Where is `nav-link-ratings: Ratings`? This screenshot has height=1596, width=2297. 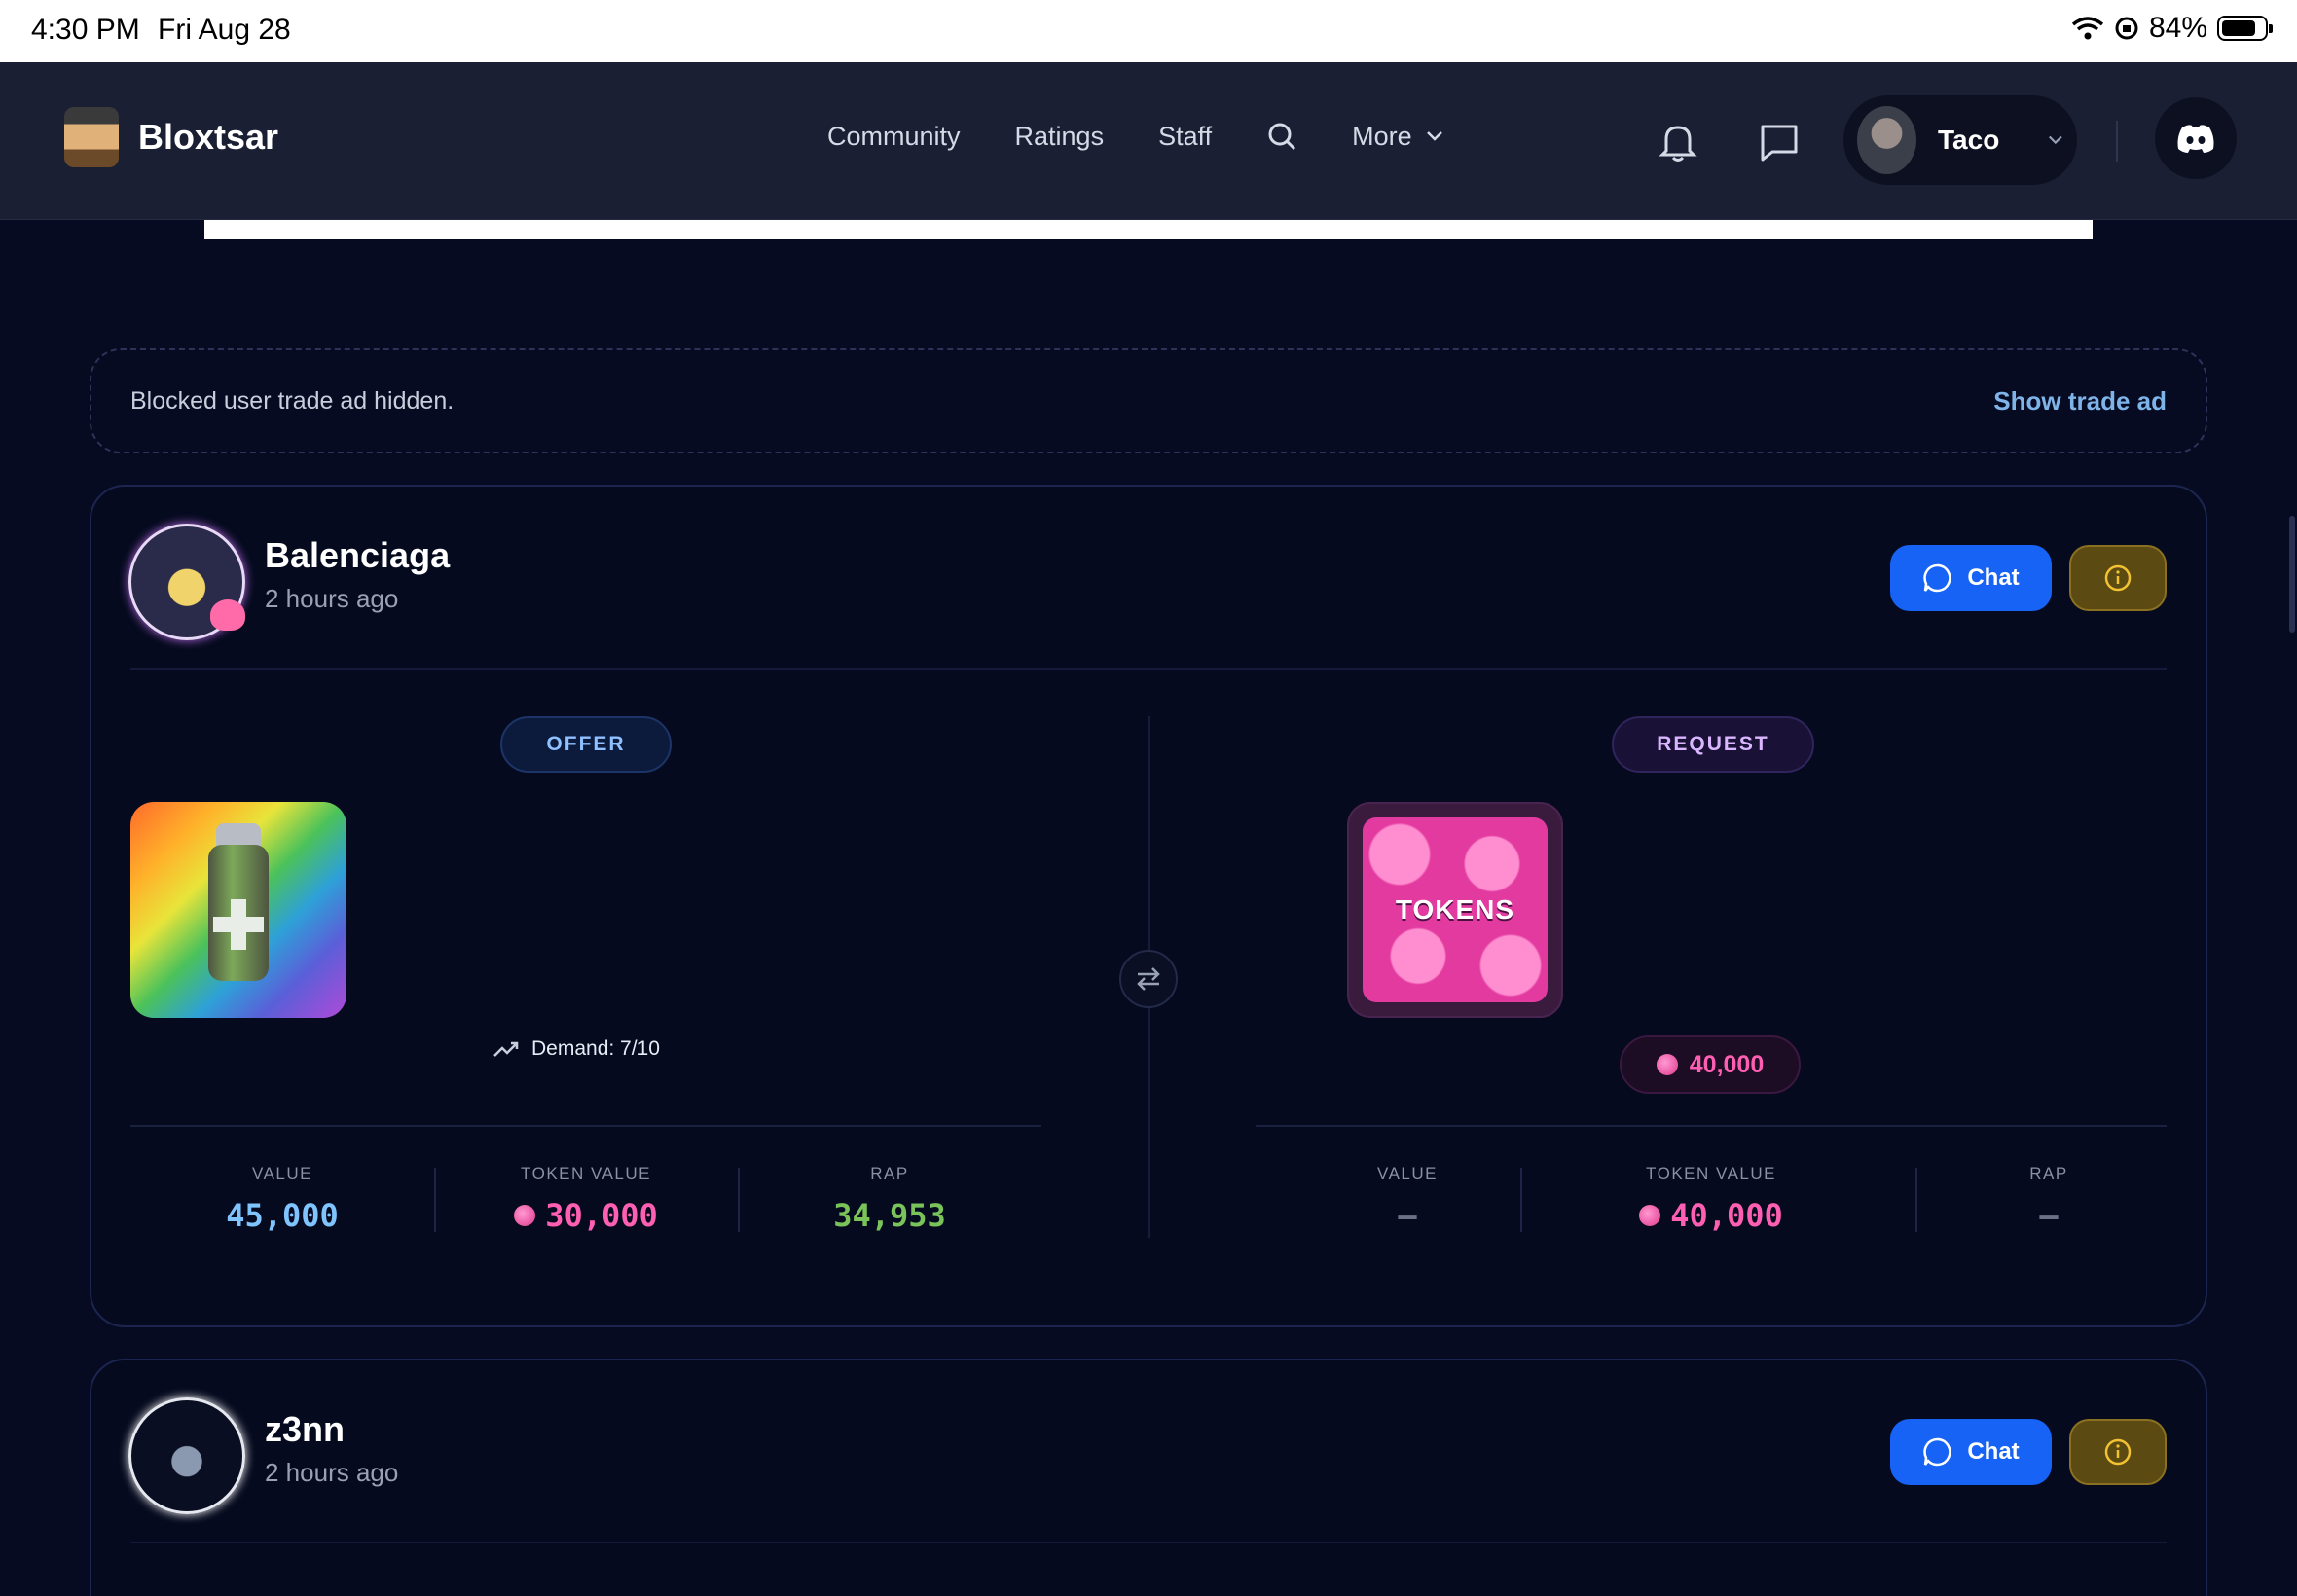
nav-link-ratings: Ratings is located at coordinates (1060, 137).